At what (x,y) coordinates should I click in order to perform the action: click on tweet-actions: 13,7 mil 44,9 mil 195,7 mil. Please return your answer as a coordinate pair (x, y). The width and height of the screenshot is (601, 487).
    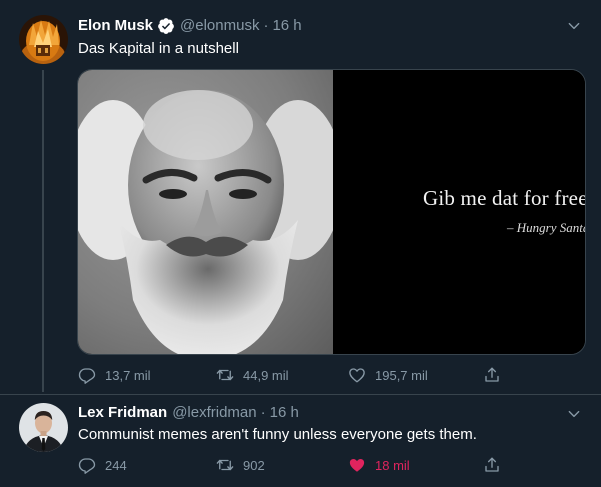
    Looking at the image, I should click on (298, 375).